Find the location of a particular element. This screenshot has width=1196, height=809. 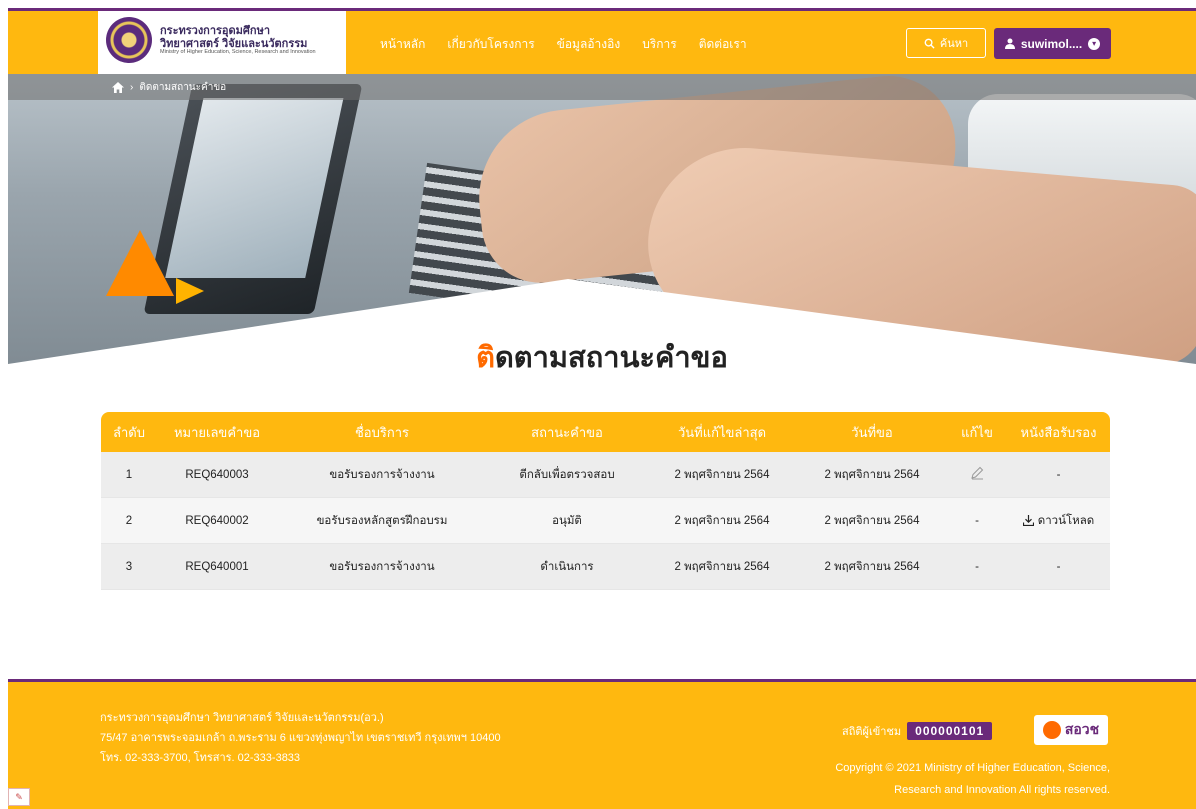

search-icon is located at coordinates (929, 43).